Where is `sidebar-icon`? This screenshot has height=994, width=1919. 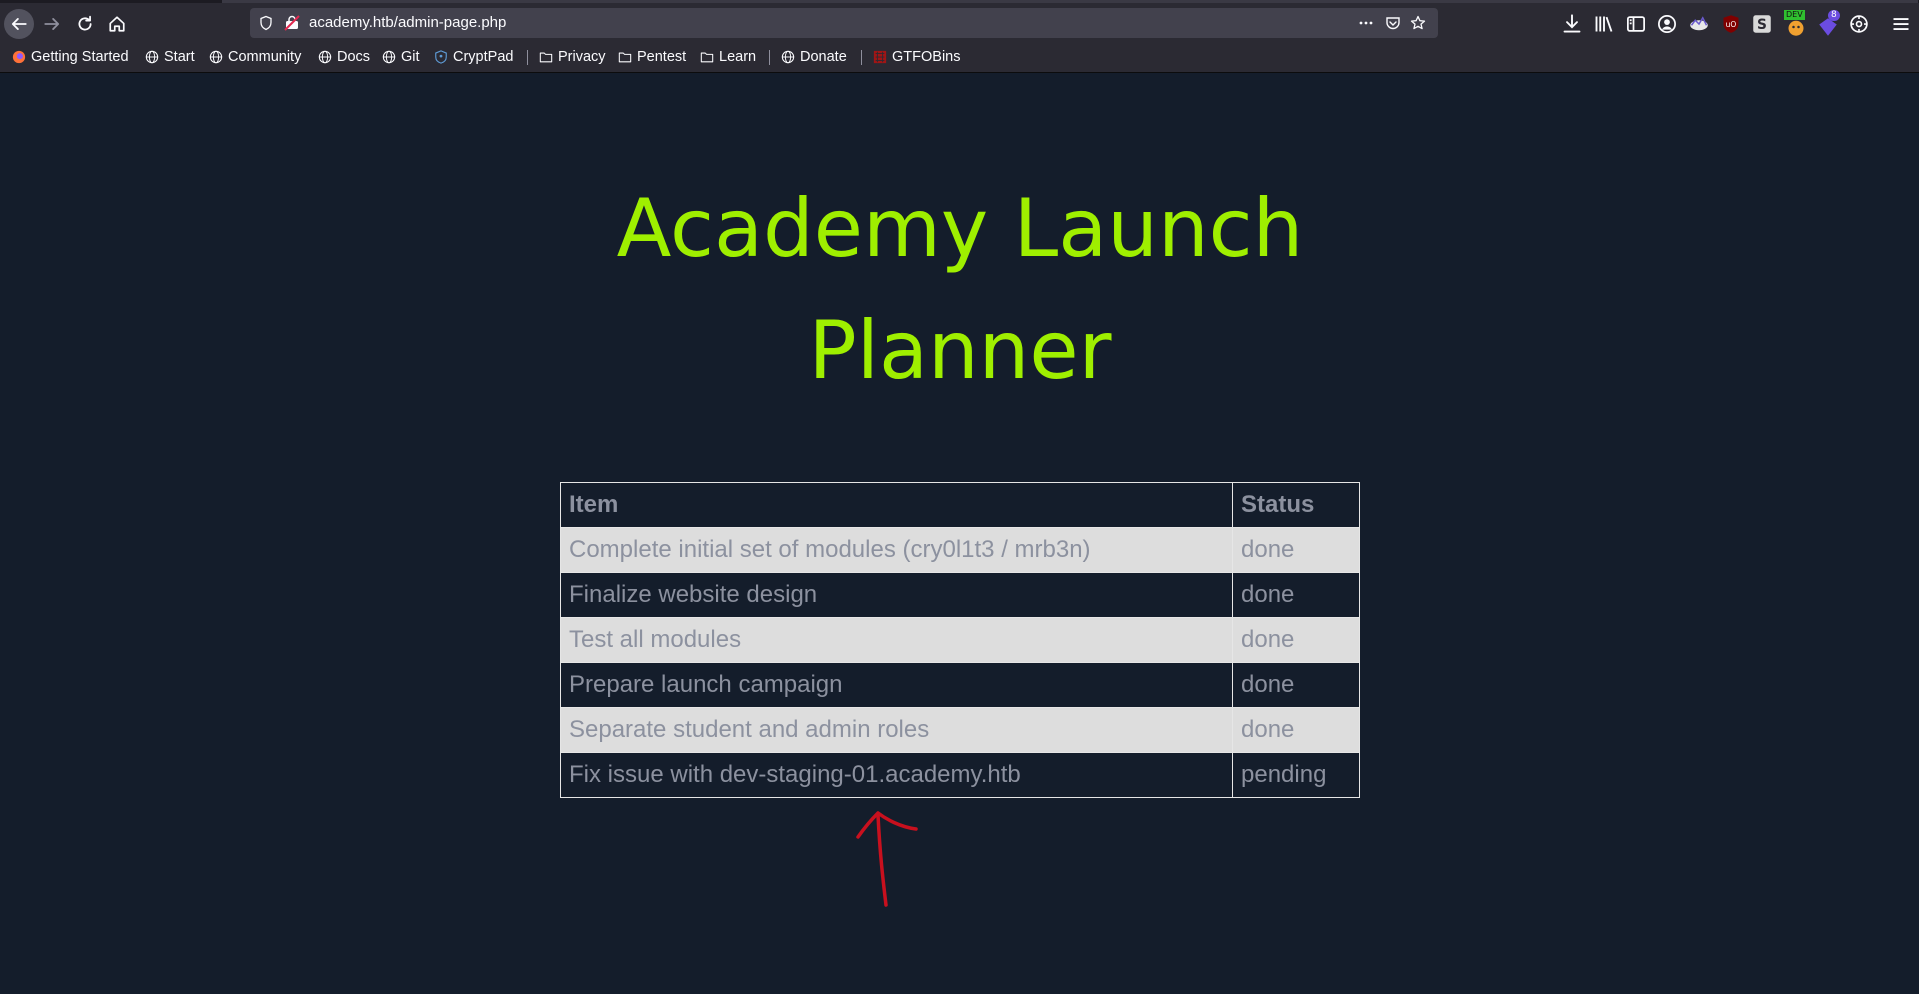 sidebar-icon is located at coordinates (1636, 24).